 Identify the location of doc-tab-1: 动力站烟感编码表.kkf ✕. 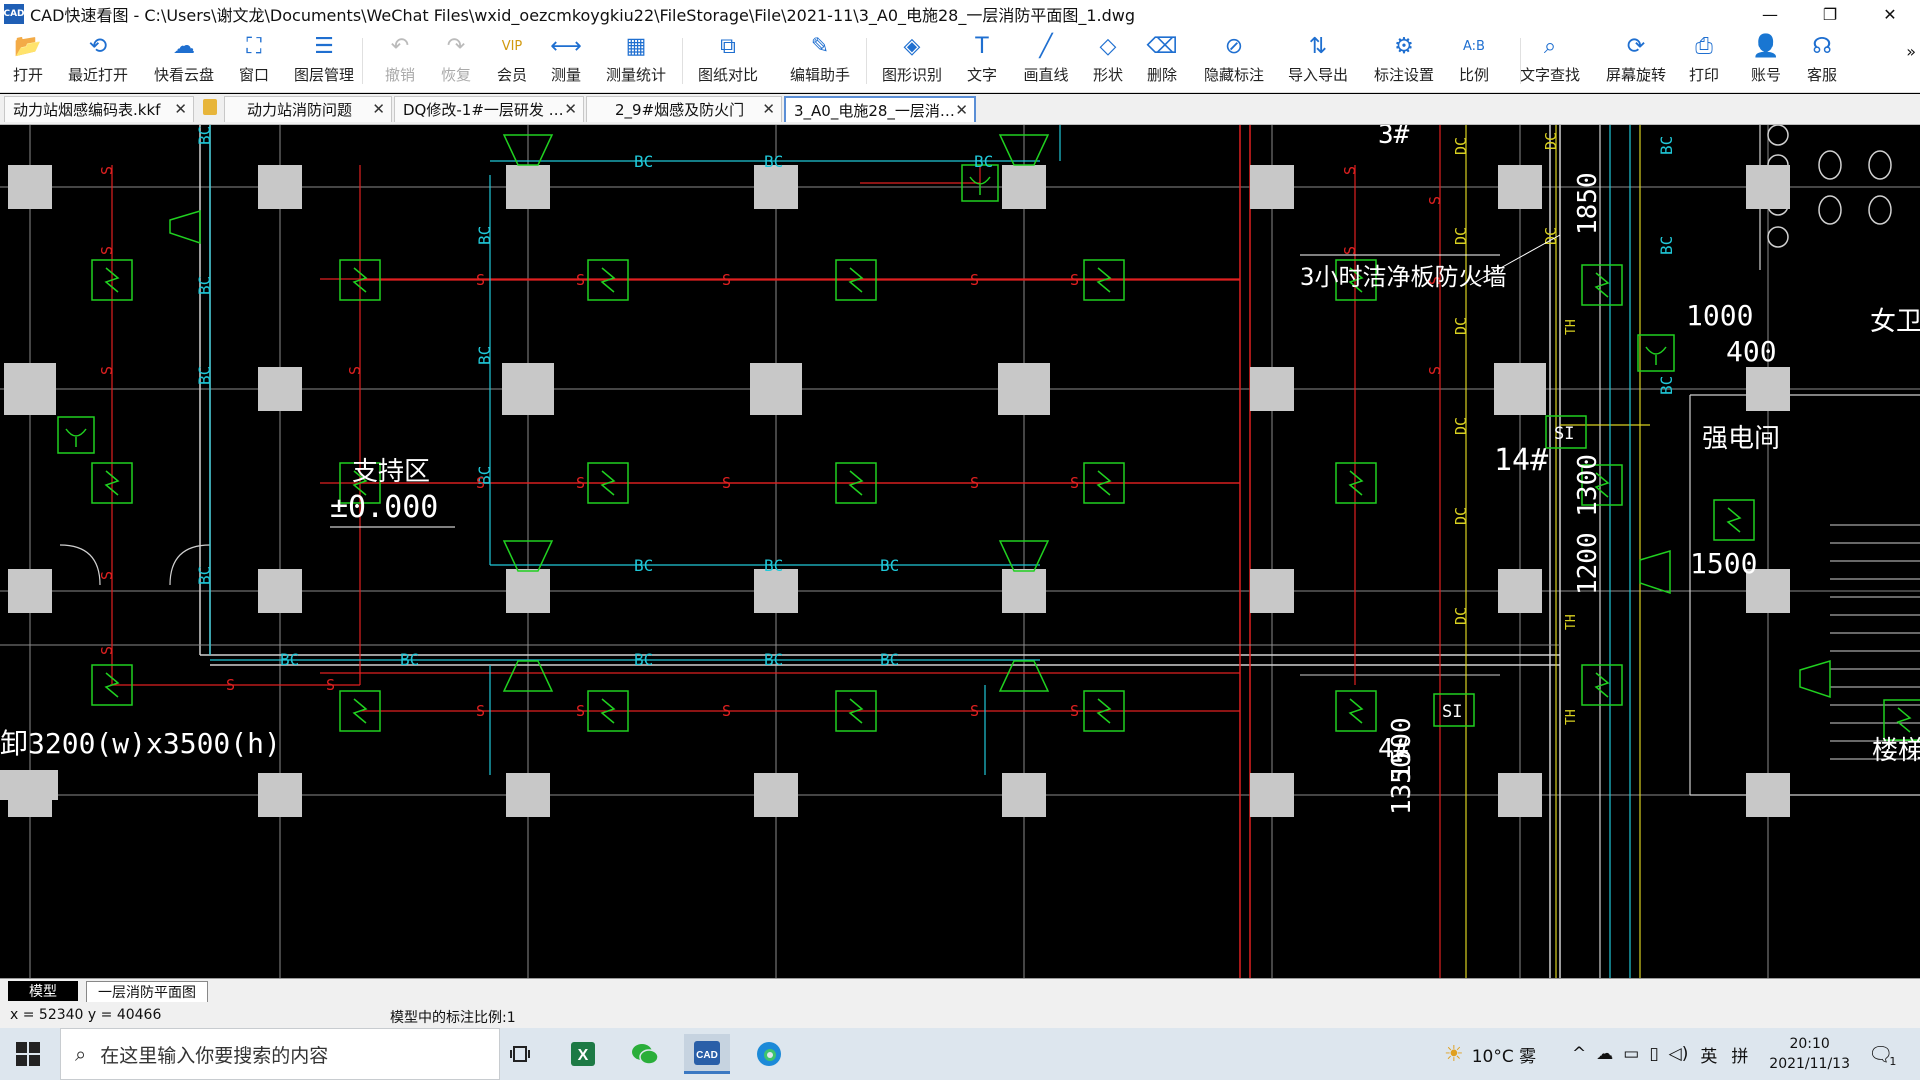
(99, 109).